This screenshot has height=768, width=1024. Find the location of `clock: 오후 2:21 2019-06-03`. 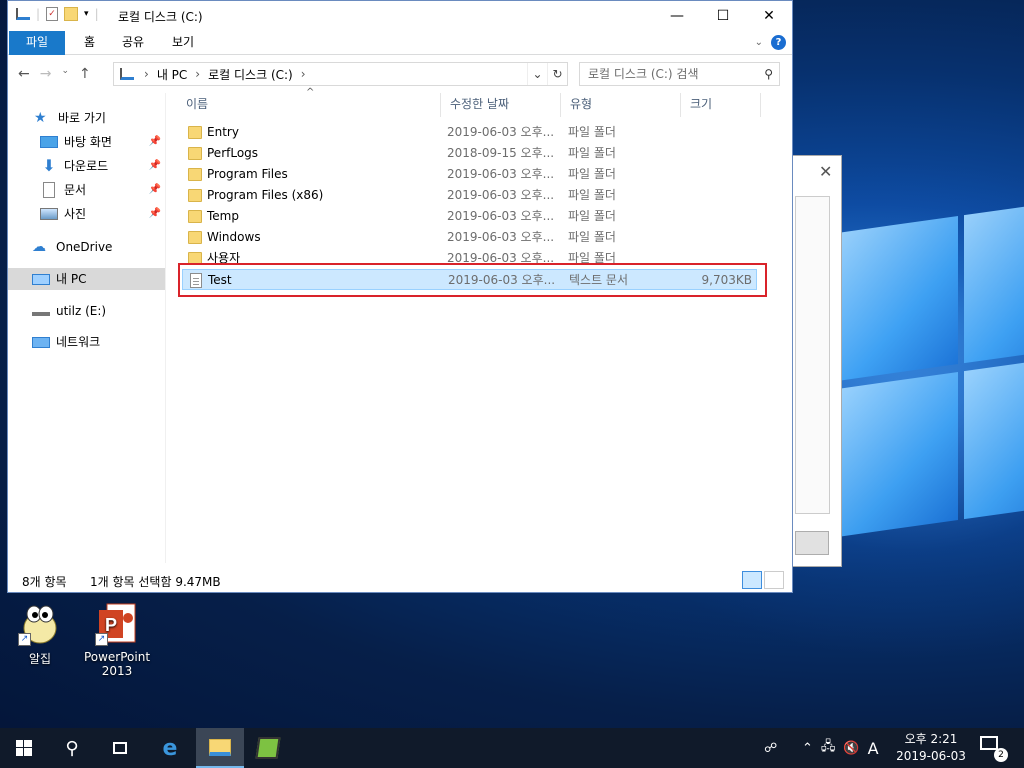

clock: 오후 2:21 2019-06-03 is located at coordinates (931, 748).